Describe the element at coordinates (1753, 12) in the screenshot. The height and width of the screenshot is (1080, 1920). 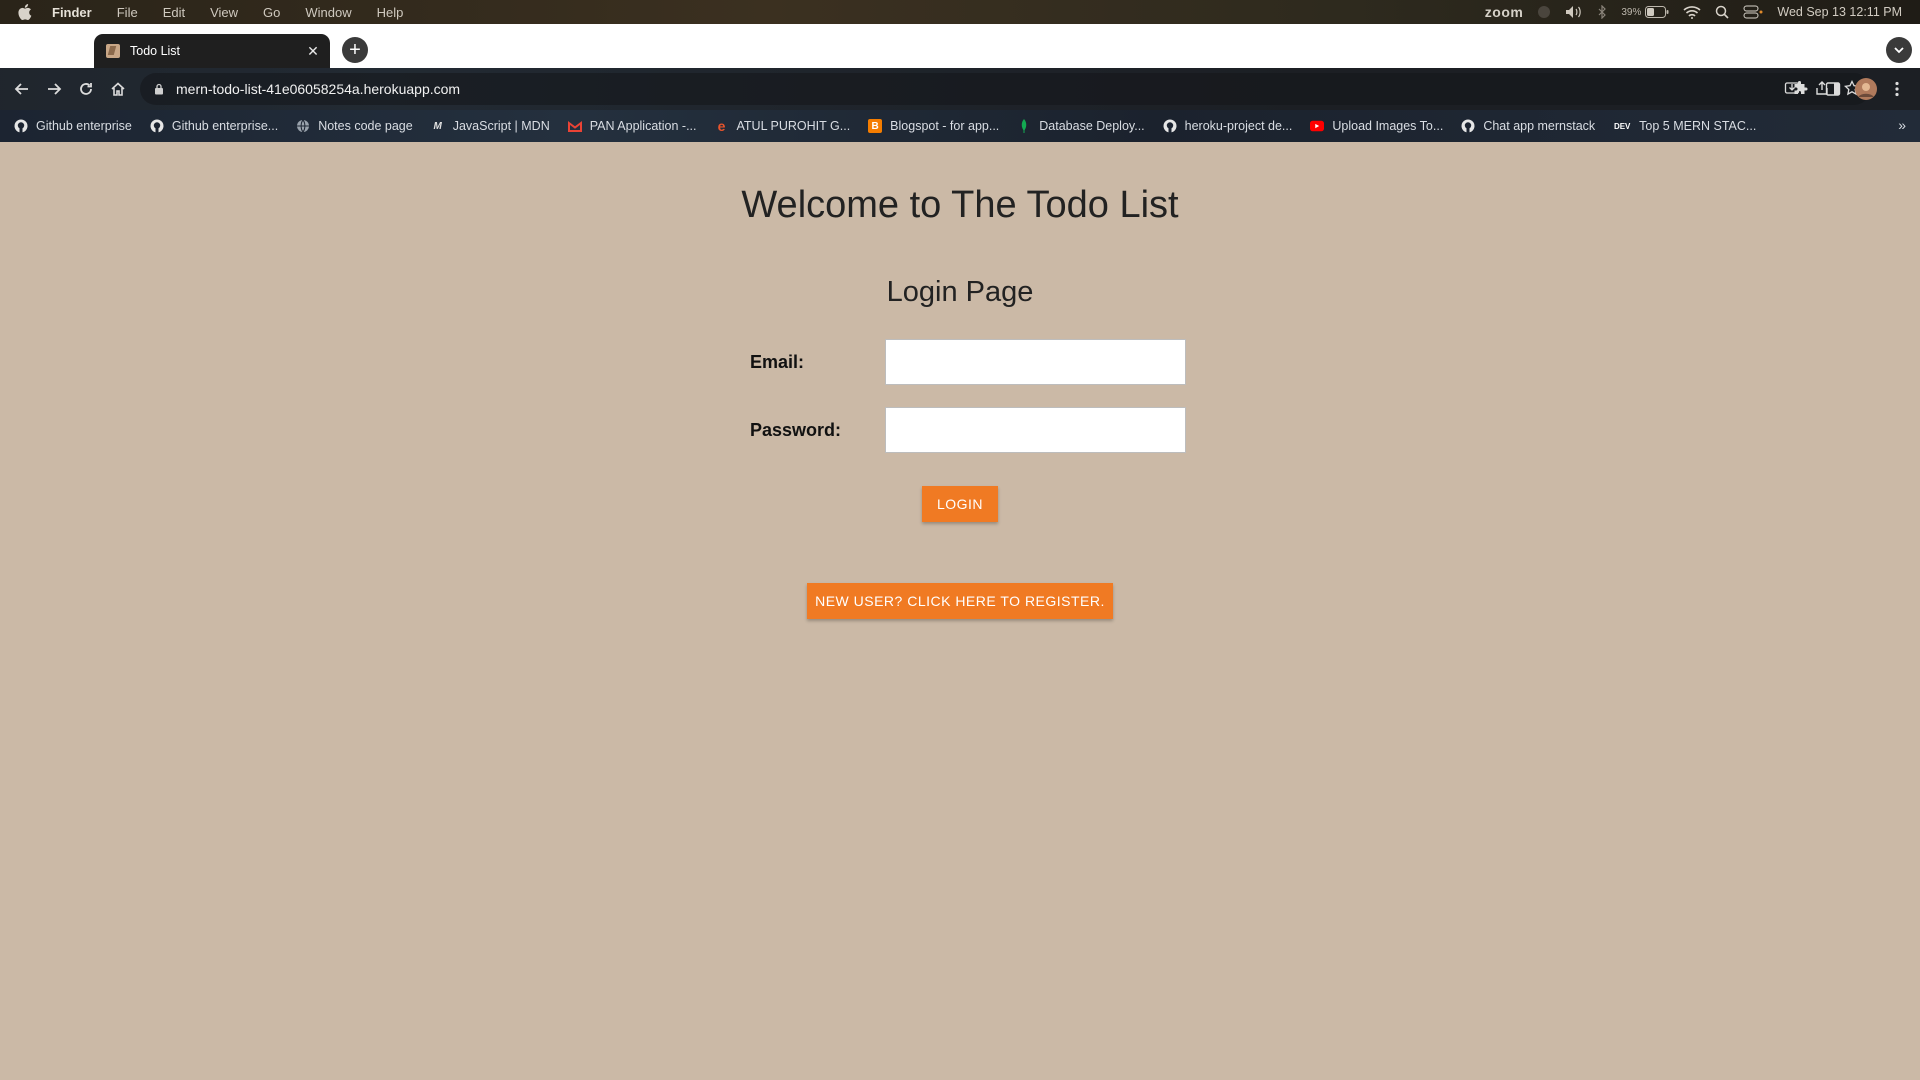
I see `control-center-icon` at that location.